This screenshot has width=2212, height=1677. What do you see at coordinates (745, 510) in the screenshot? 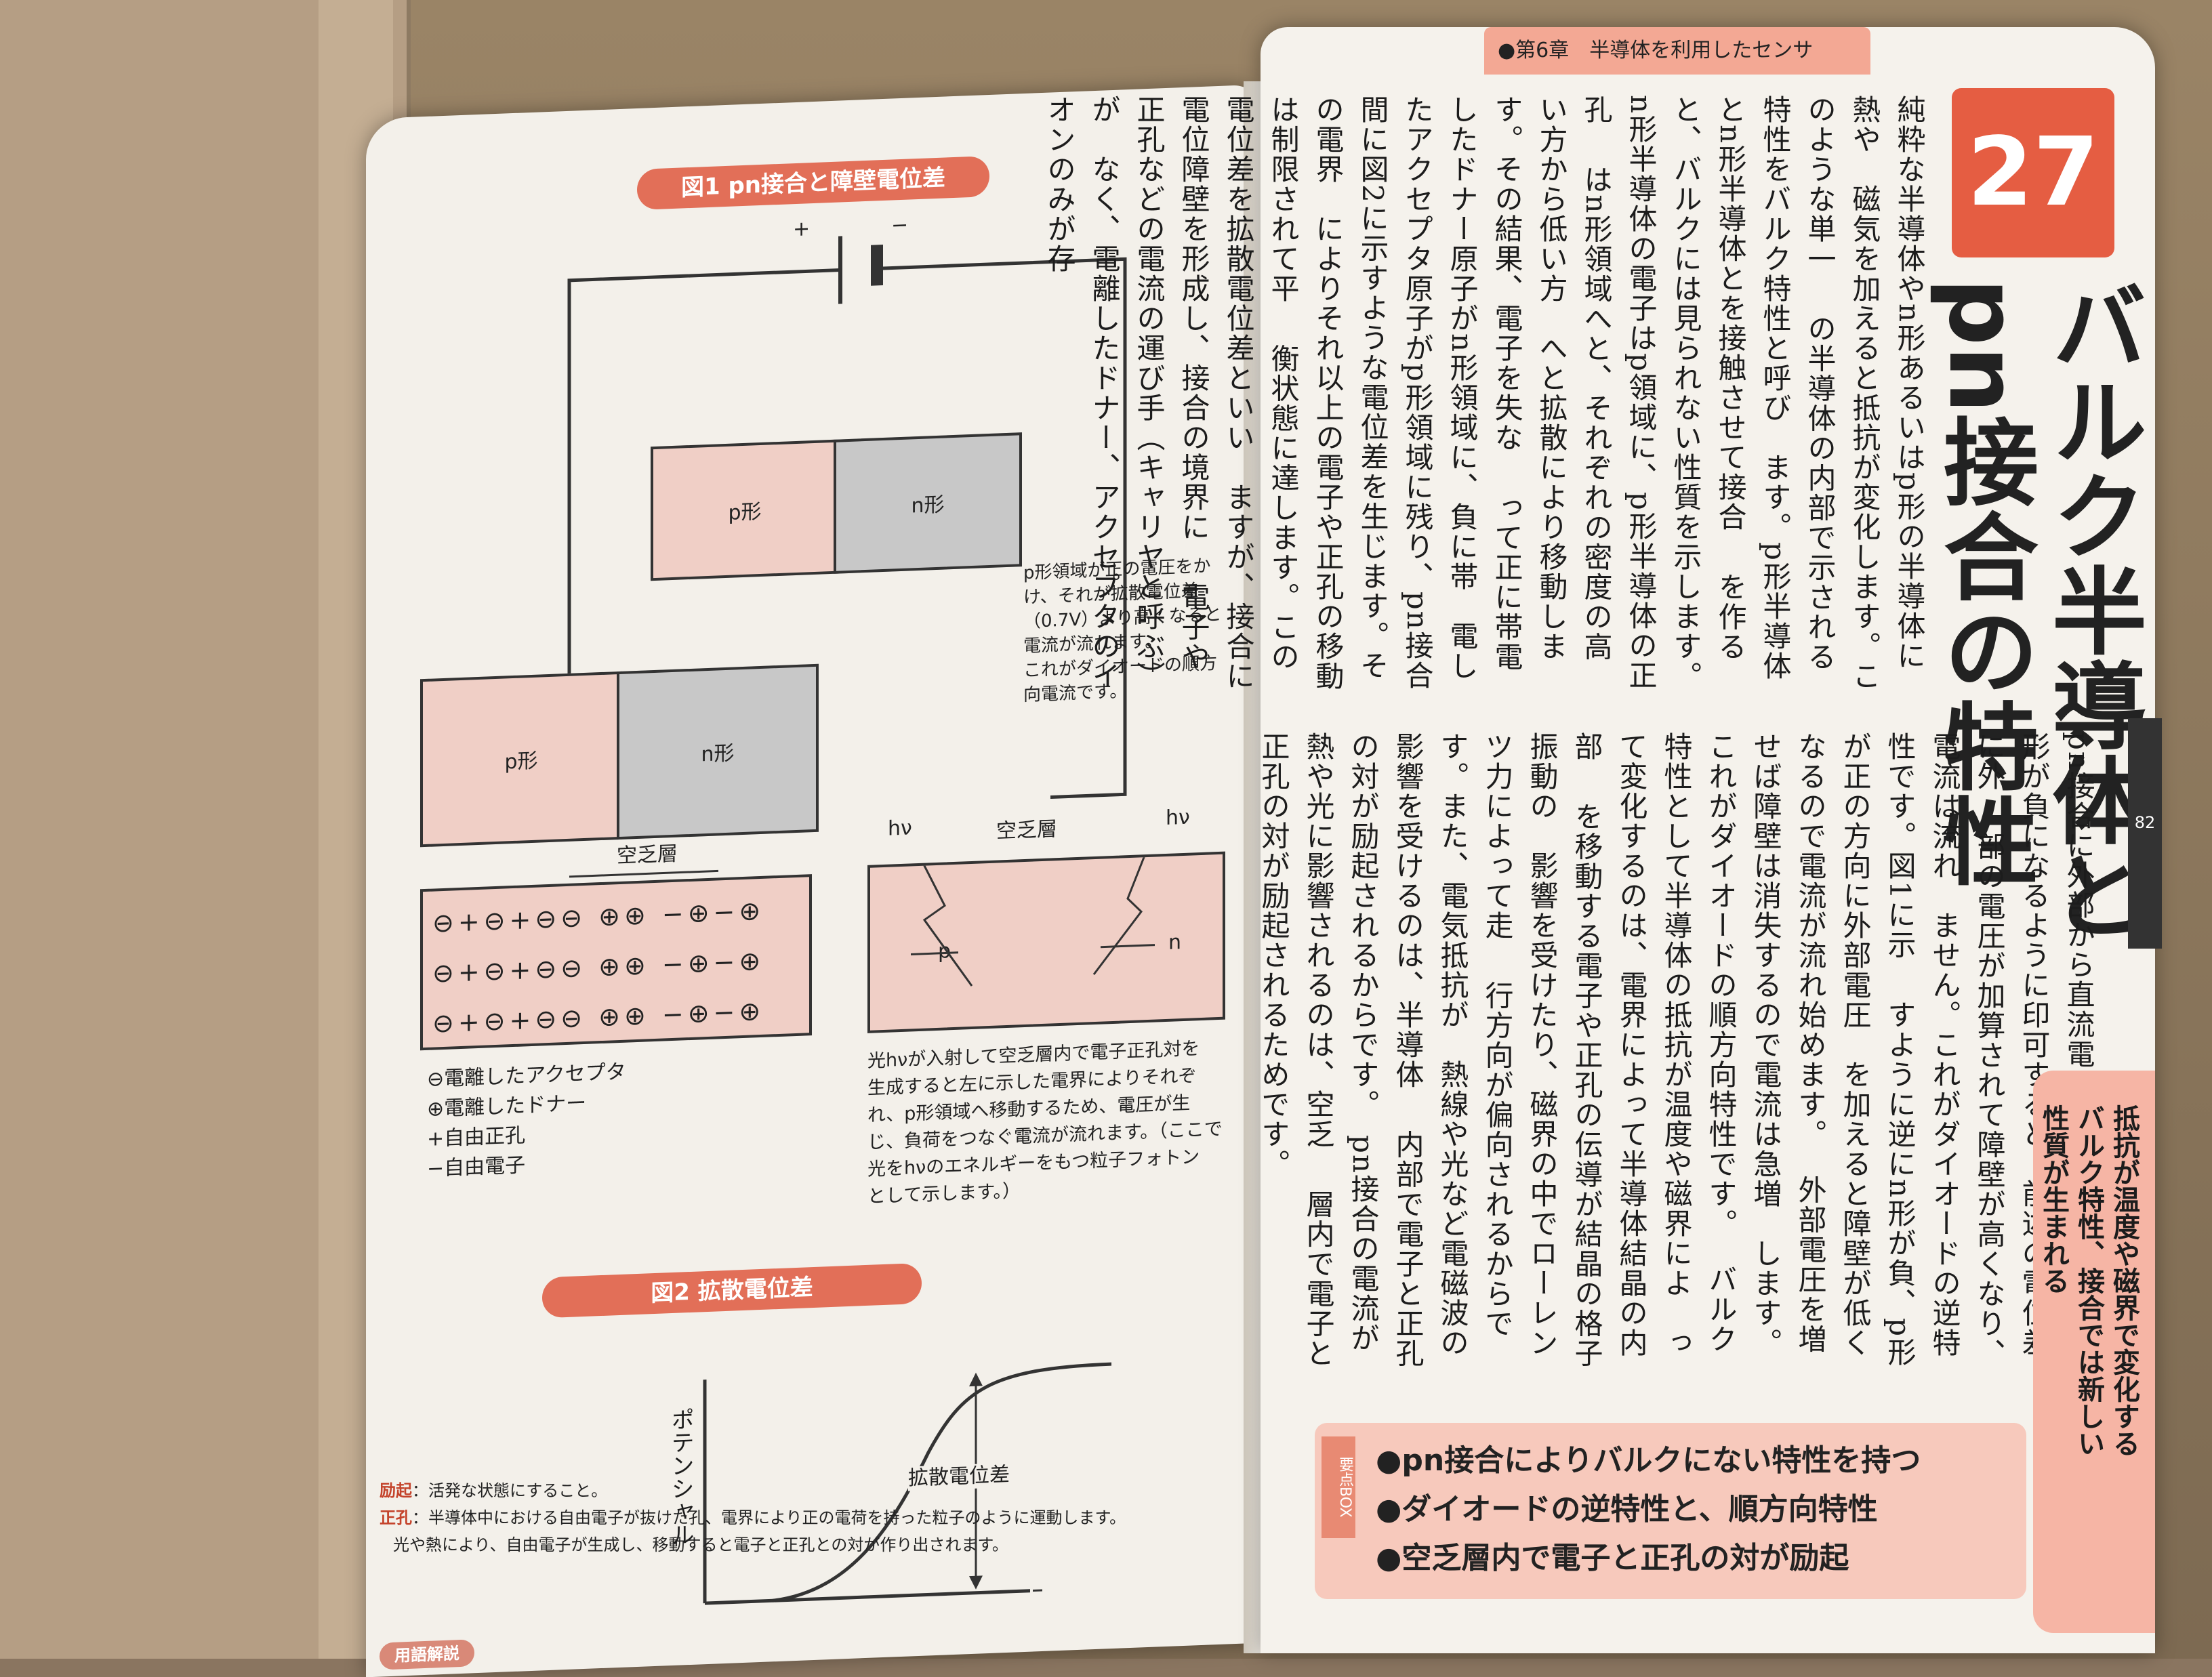
I see `fig1-p-region: p形` at bounding box center [745, 510].